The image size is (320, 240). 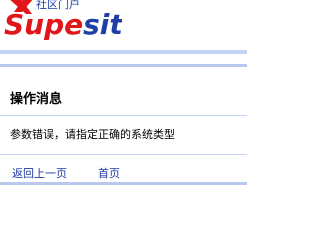 What do you see at coordinates (123, 115) in the screenshot?
I see `title-divider` at bounding box center [123, 115].